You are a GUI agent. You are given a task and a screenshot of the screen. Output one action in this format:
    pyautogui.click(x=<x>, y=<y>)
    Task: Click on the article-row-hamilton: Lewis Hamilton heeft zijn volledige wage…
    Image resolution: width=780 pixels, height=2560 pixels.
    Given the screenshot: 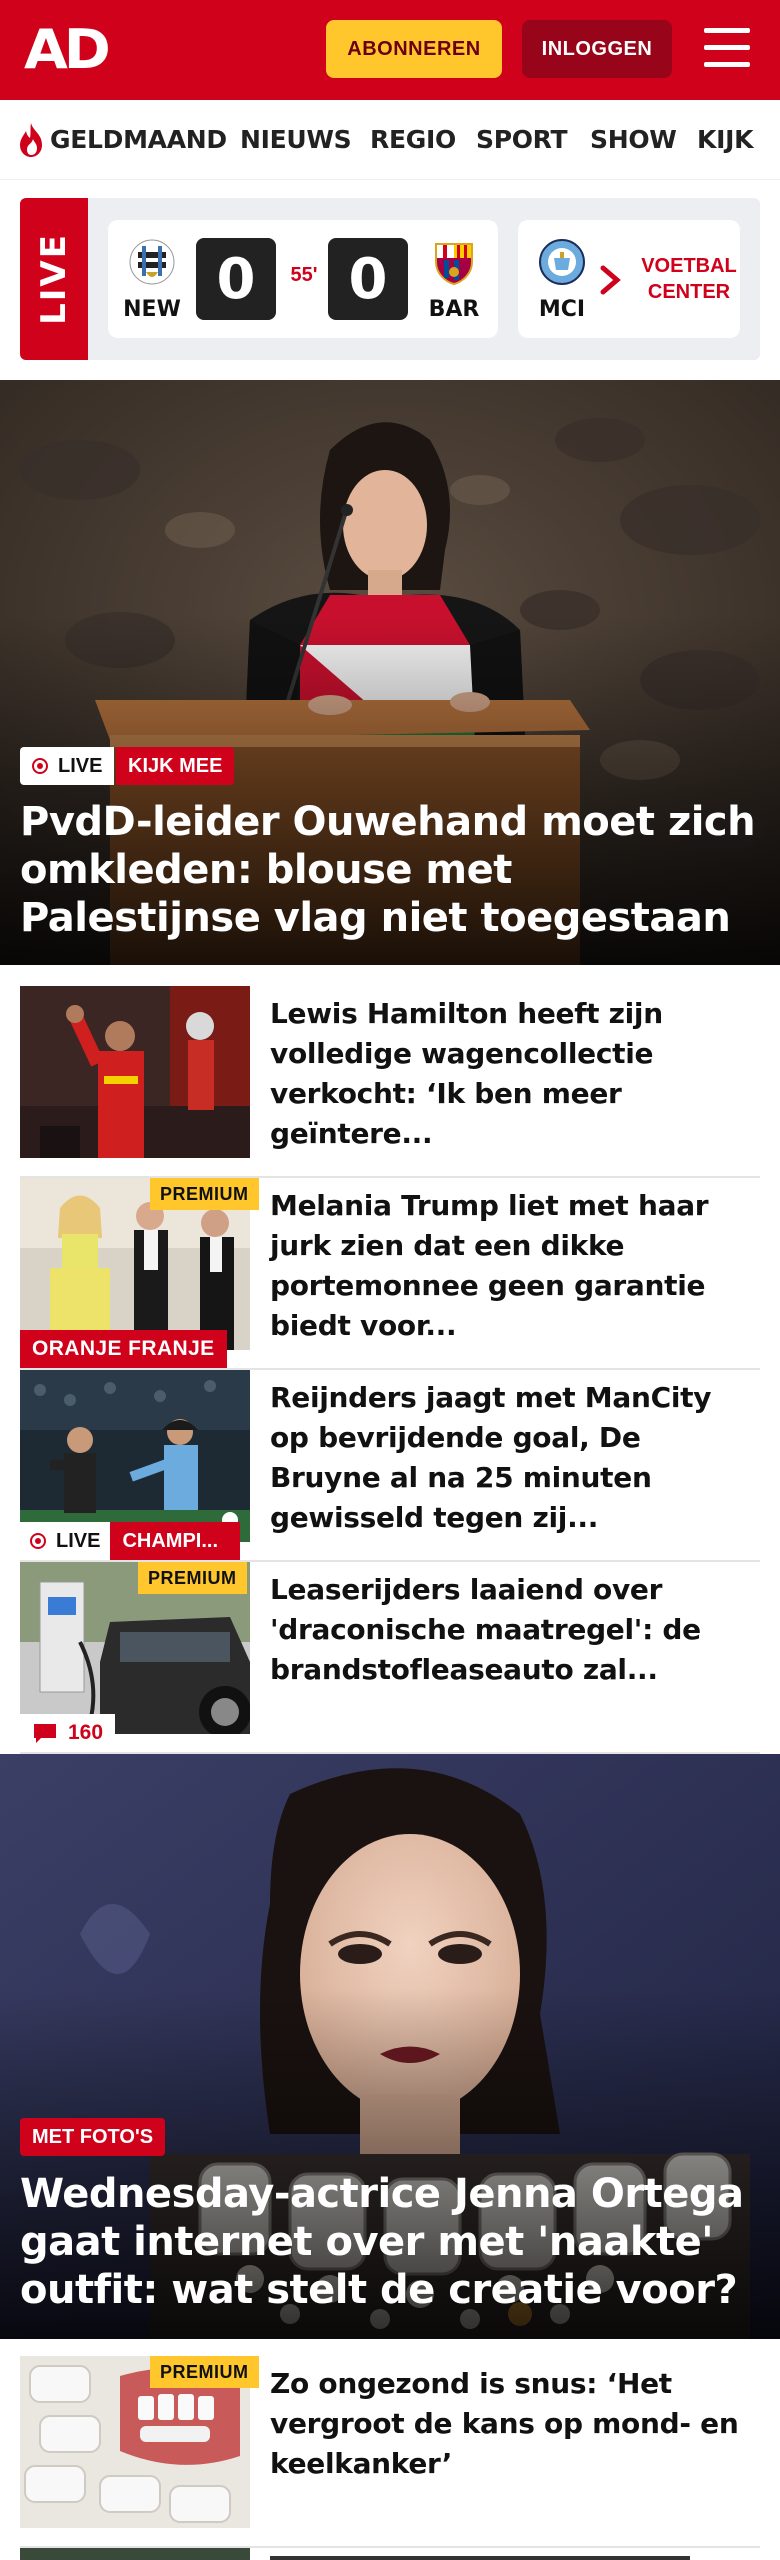 What is the action you would take?
    pyautogui.click(x=390, y=1082)
    